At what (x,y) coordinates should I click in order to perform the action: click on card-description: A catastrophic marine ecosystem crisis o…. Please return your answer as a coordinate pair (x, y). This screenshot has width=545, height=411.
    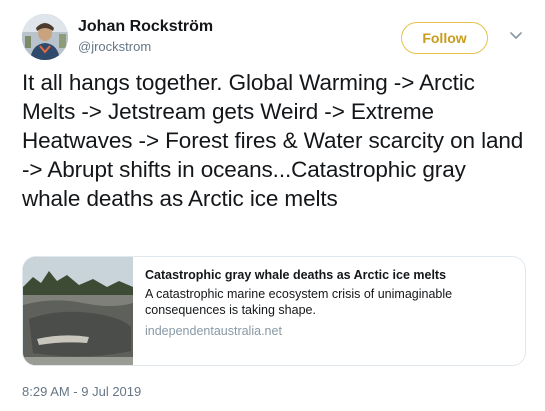
    Looking at the image, I should click on (299, 302).